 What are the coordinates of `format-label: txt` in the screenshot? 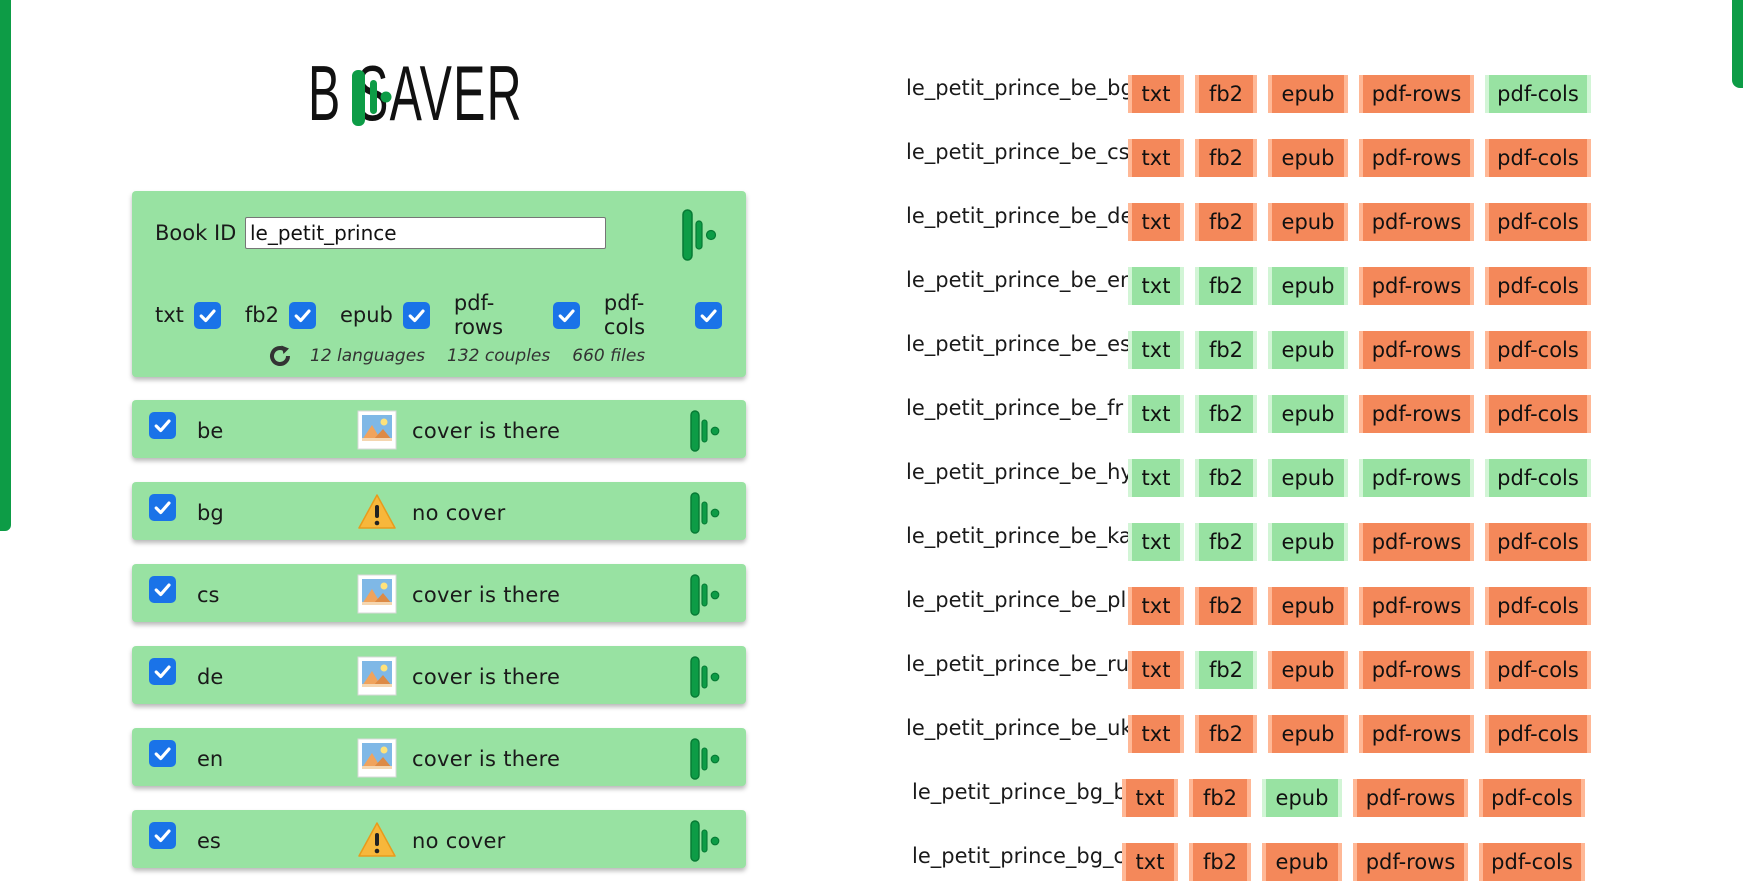 It's located at (169, 315).